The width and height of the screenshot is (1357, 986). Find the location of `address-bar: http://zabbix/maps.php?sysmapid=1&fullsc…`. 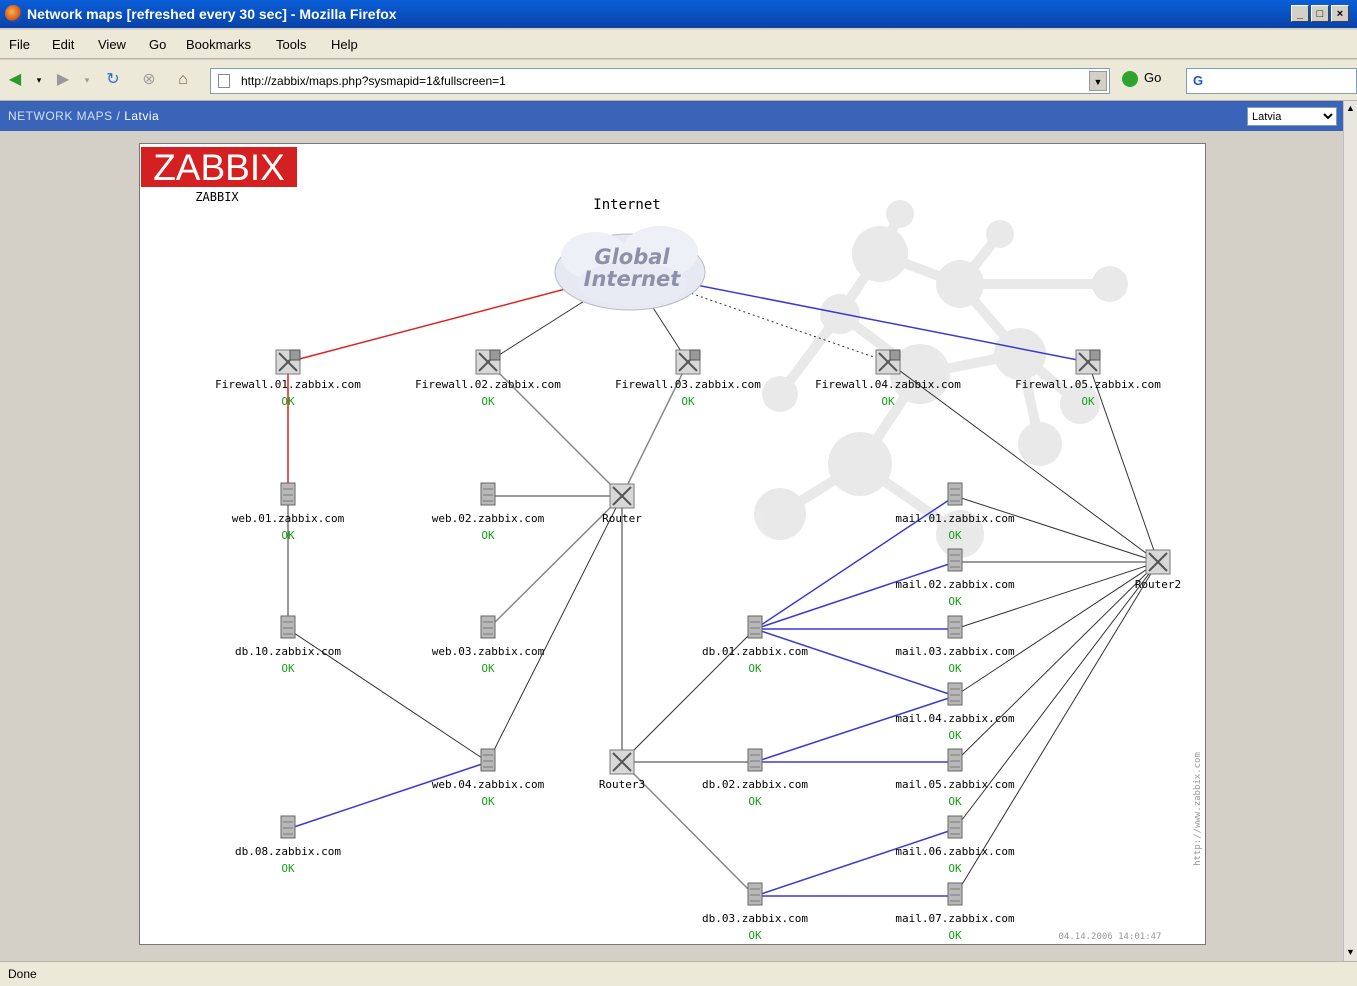

address-bar: http://zabbix/maps.php?sysmapid=1&fullsc… is located at coordinates (660, 81).